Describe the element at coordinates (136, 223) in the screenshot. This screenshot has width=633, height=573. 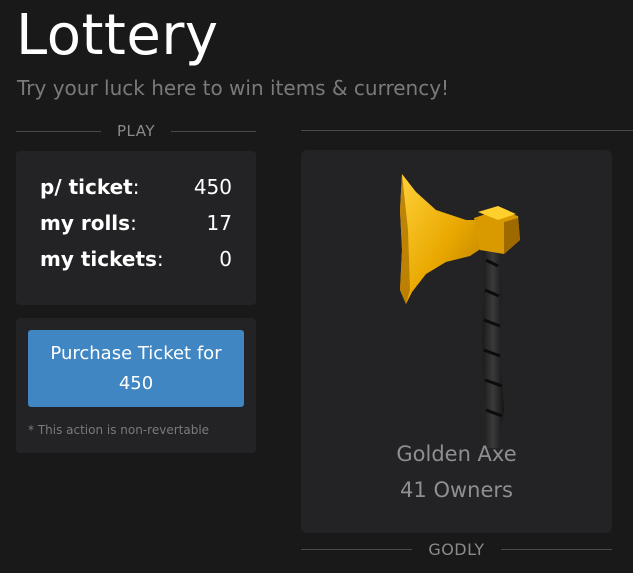
I see `stat-row-rolls: my rolls: 17` at that location.